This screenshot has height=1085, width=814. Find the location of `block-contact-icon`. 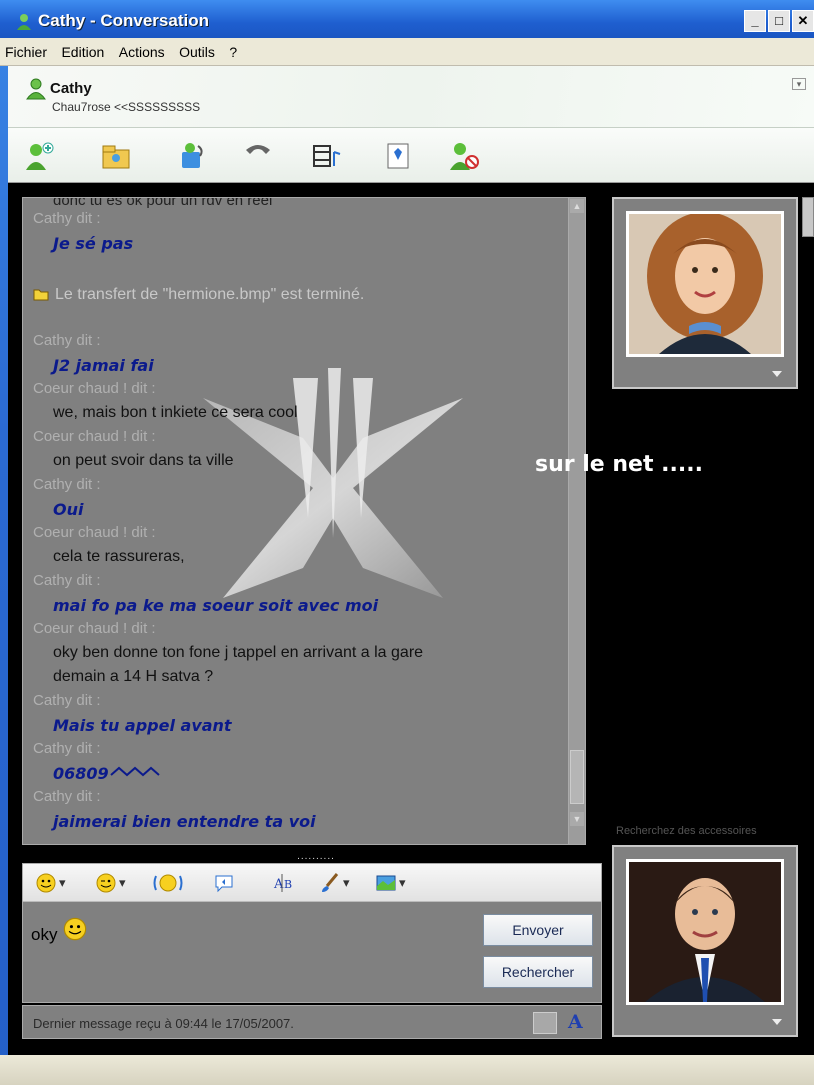

block-contact-icon is located at coordinates (464, 156).